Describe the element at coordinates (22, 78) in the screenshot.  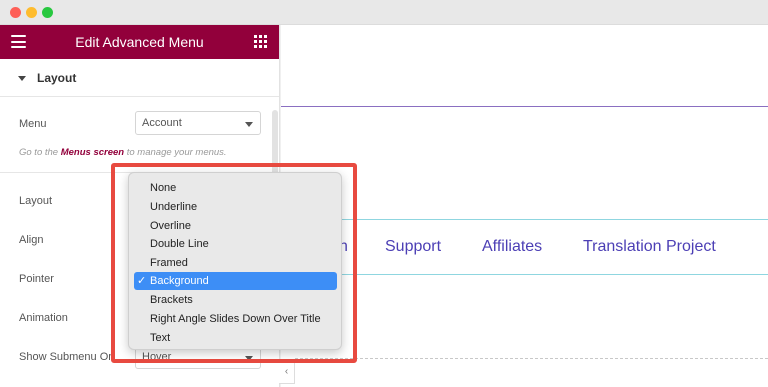
I see `caret-down-icon` at that location.